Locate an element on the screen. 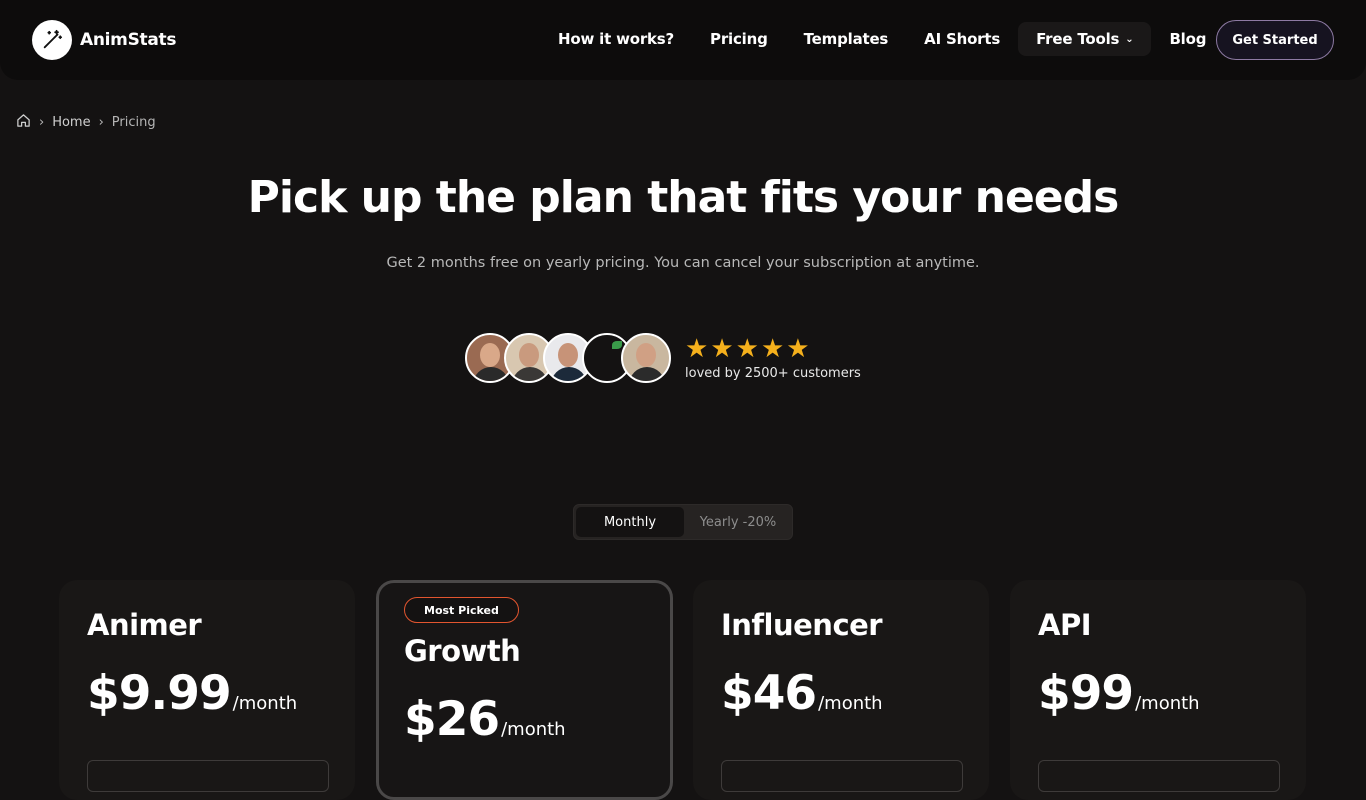  chevron-down-icon: ⌄ is located at coordinates (1129, 39).